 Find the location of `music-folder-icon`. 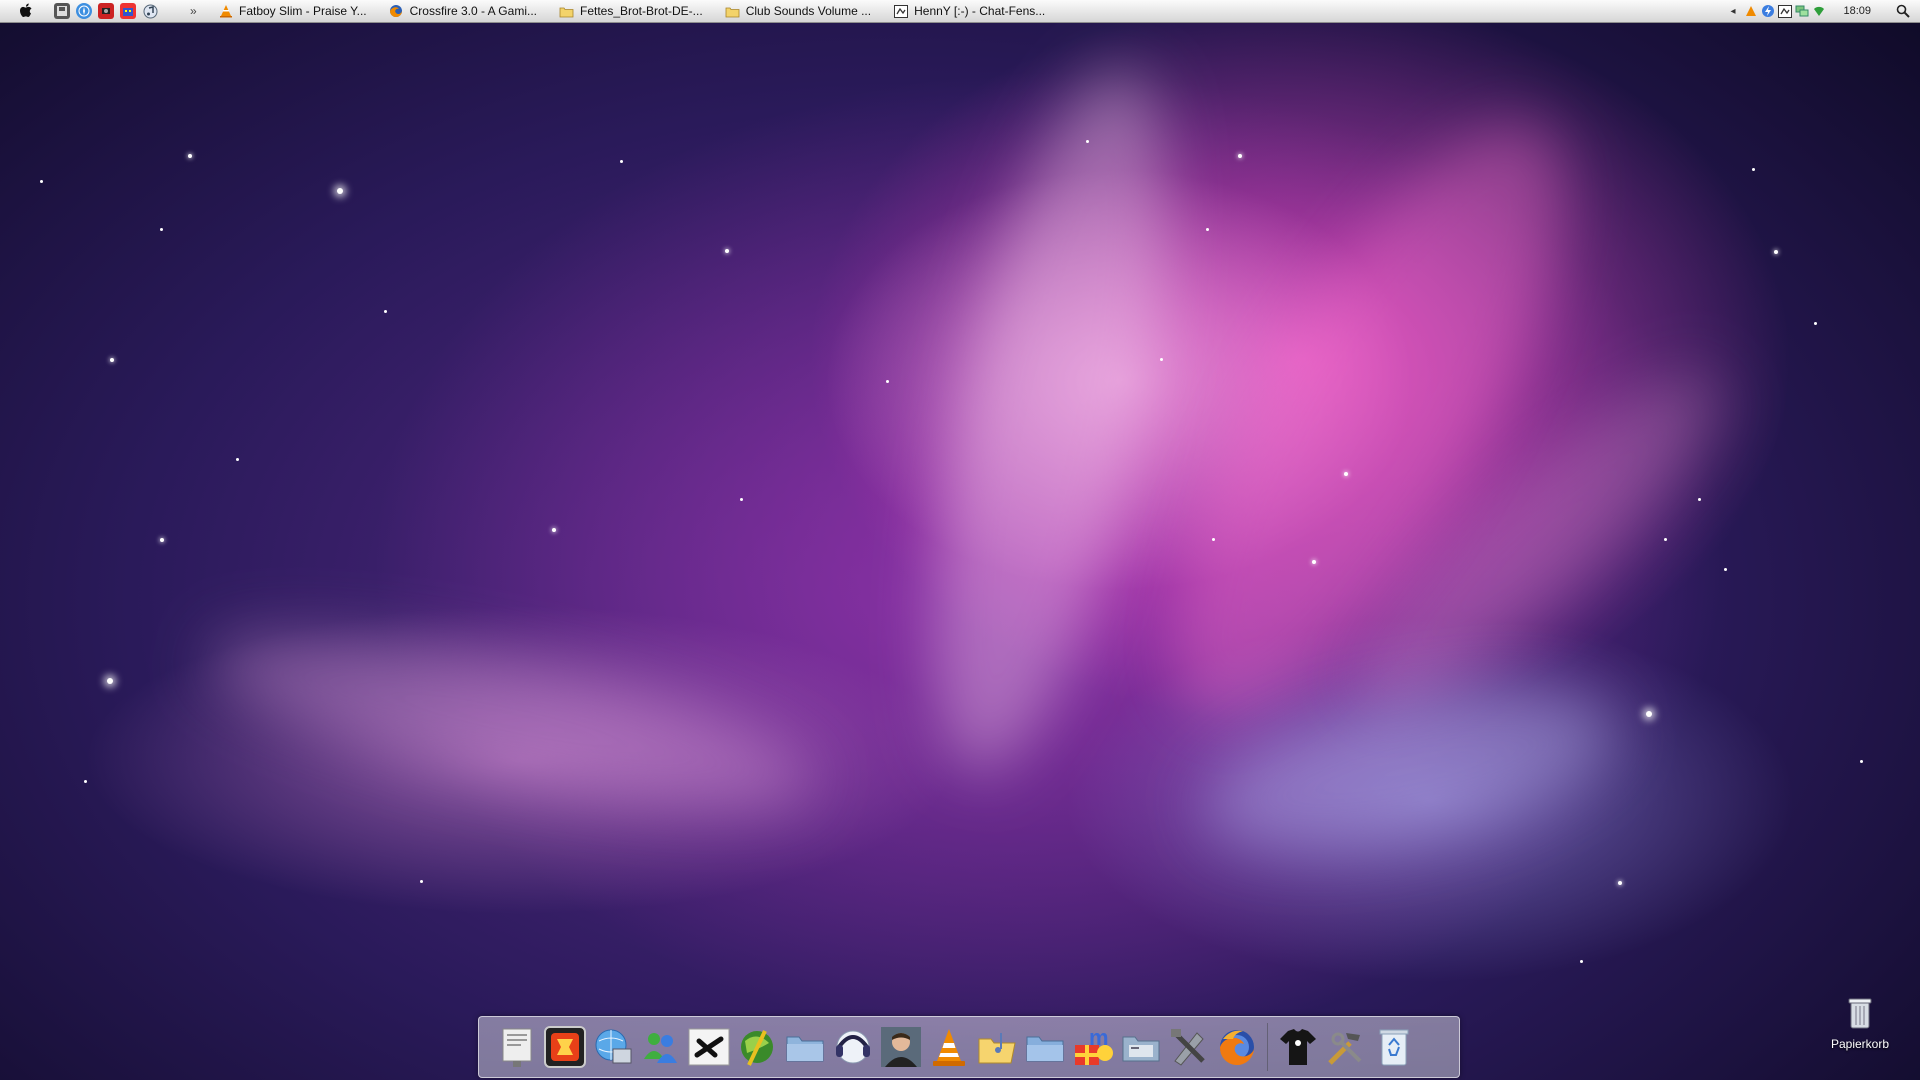

music-folder-icon is located at coordinates (997, 1047).